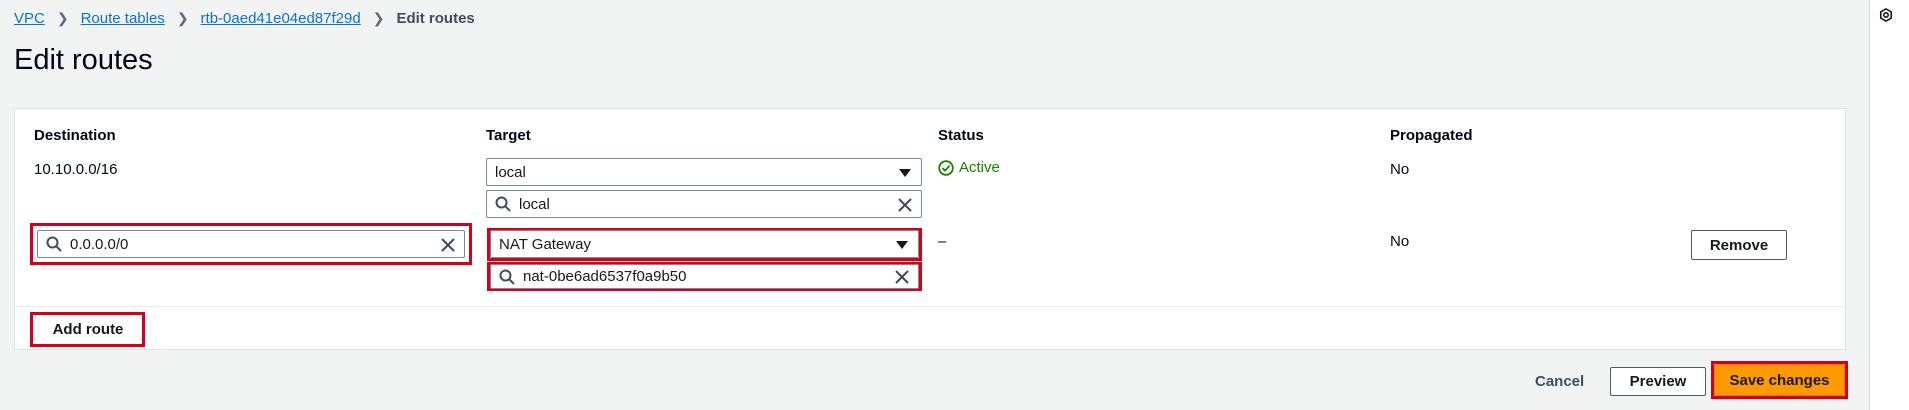  Describe the element at coordinates (930, 306) in the screenshot. I see `divider` at that location.